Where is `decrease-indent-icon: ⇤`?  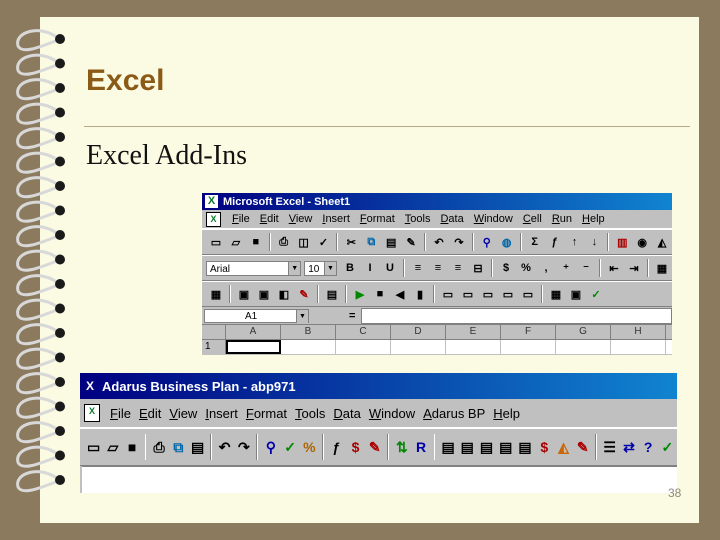 decrease-indent-icon: ⇤ is located at coordinates (614, 268).